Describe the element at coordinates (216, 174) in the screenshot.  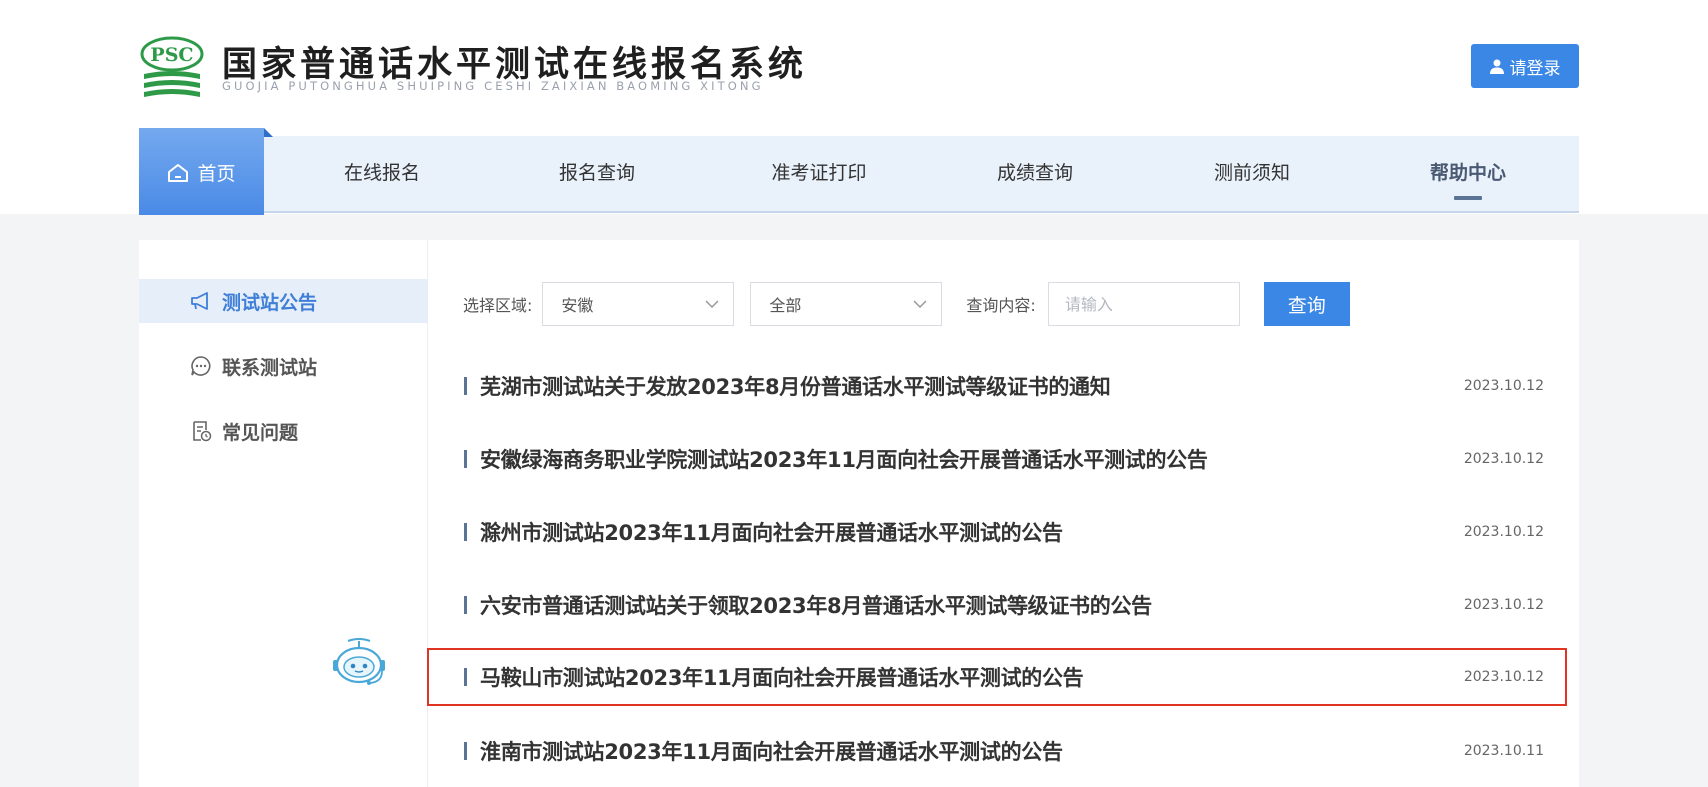
I see `nav-home-label: 首页` at that location.